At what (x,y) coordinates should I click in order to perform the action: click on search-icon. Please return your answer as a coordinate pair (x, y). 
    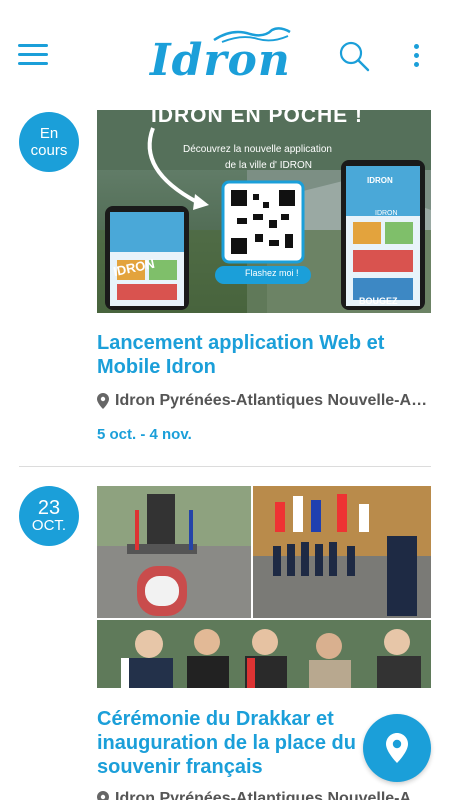
    Looking at the image, I should click on (354, 56).